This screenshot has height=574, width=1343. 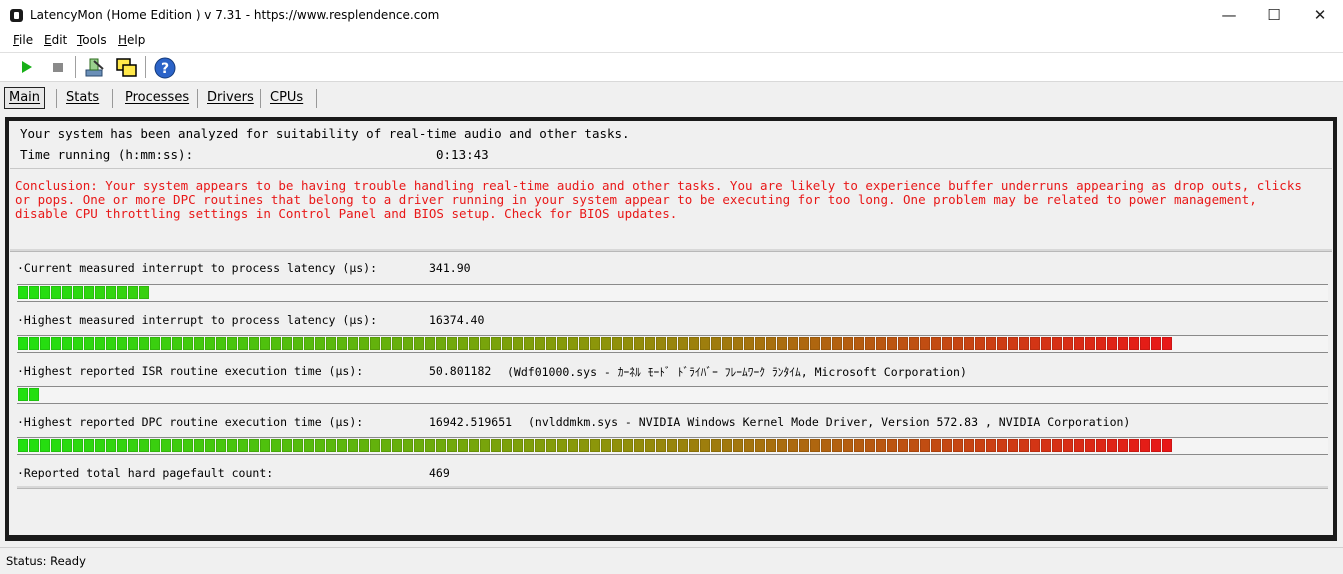 What do you see at coordinates (1229, 16) in the screenshot?
I see `minimize-button: —` at bounding box center [1229, 16].